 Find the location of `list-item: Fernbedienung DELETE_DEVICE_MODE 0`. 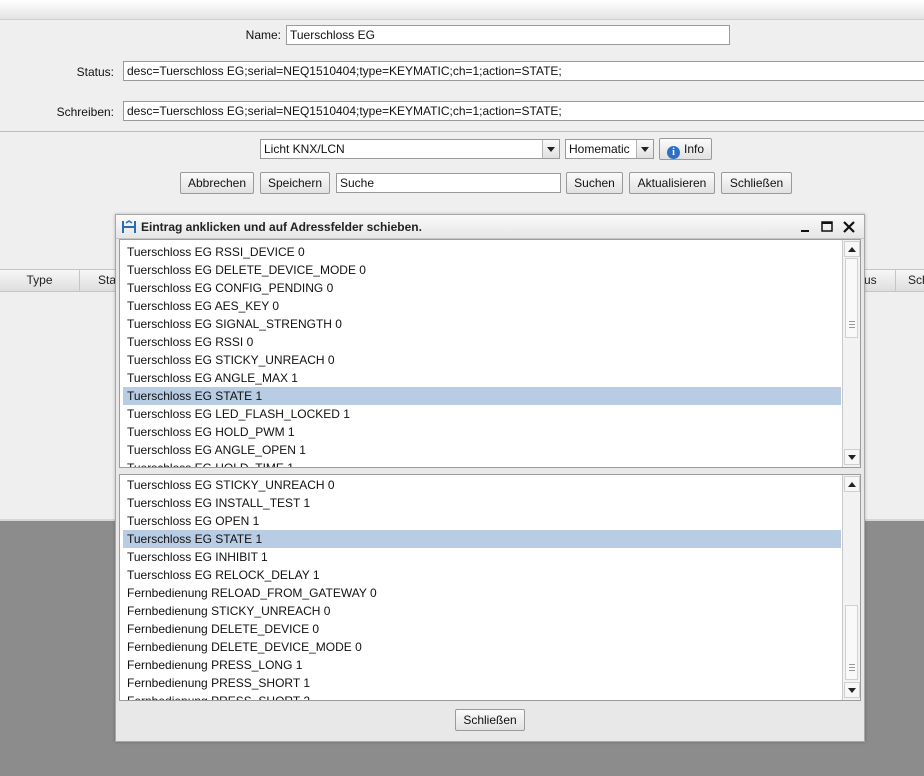

list-item: Fernbedienung DELETE_DEVICE_MODE 0 is located at coordinates (482, 647).